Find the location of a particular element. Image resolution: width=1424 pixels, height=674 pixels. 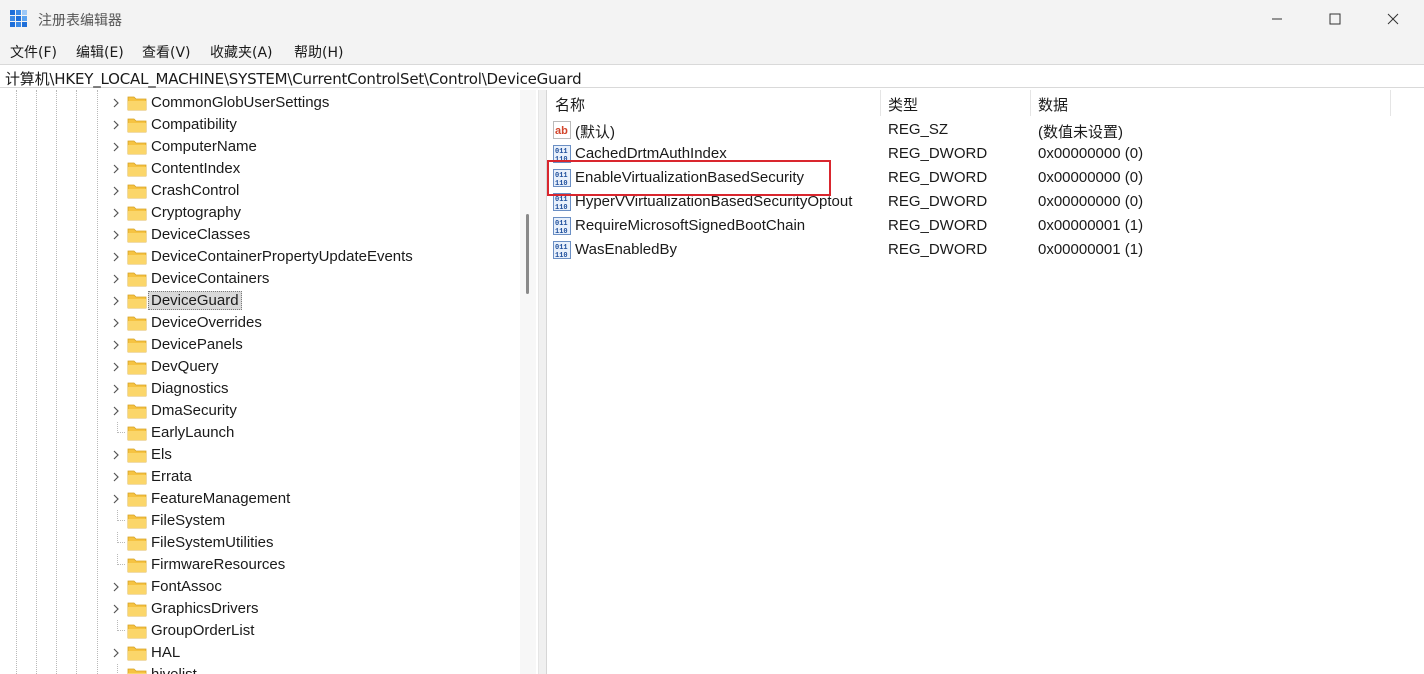

tree-item: DeviceContainerPropertyUpdateEvents is located at coordinates (260, 257).